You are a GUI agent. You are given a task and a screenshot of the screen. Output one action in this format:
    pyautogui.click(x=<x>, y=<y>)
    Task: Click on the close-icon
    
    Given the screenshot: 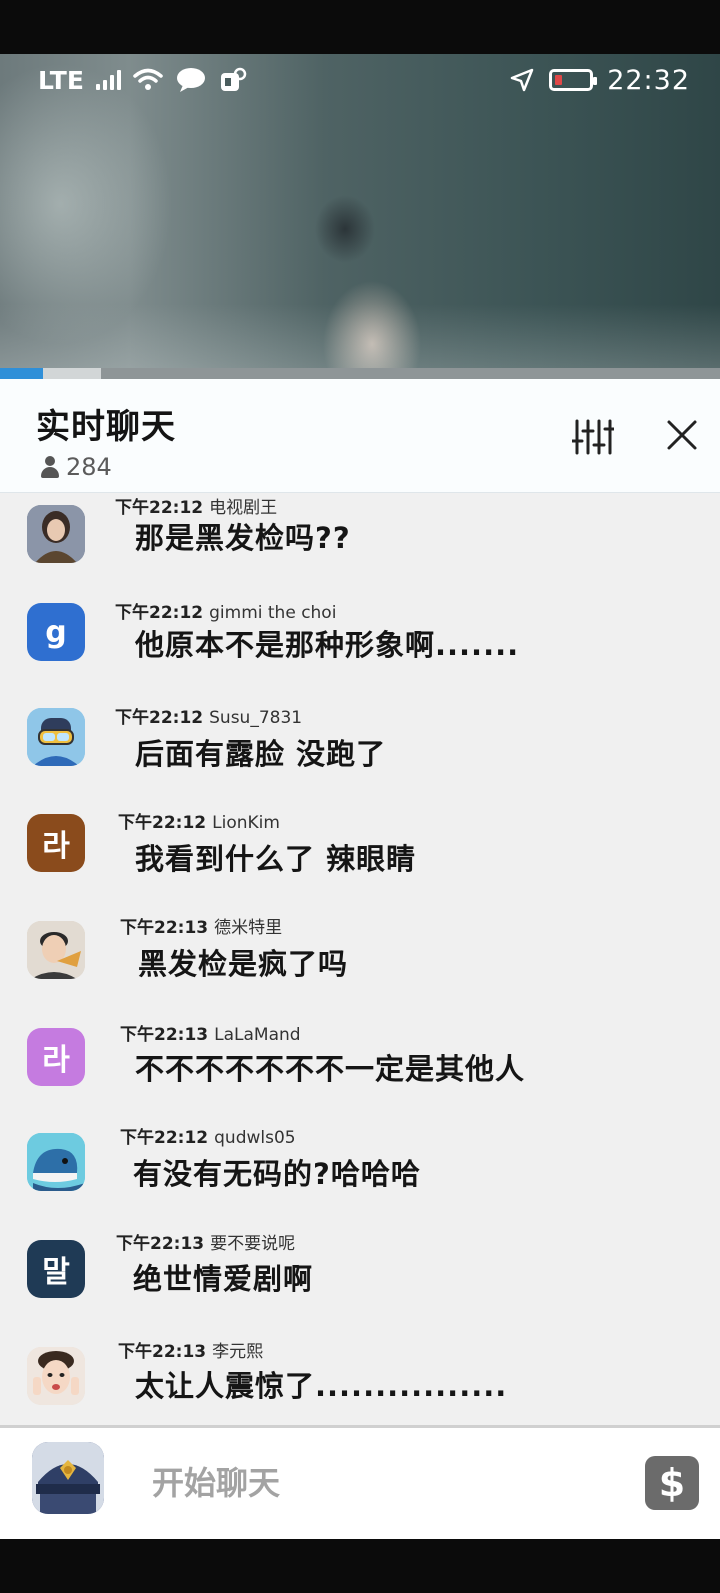 What is the action you would take?
    pyautogui.click(x=682, y=435)
    